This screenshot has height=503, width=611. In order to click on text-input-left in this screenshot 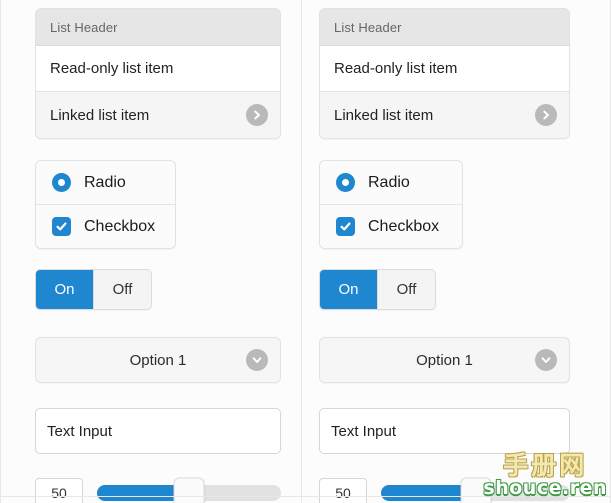, I will do `click(158, 431)`.